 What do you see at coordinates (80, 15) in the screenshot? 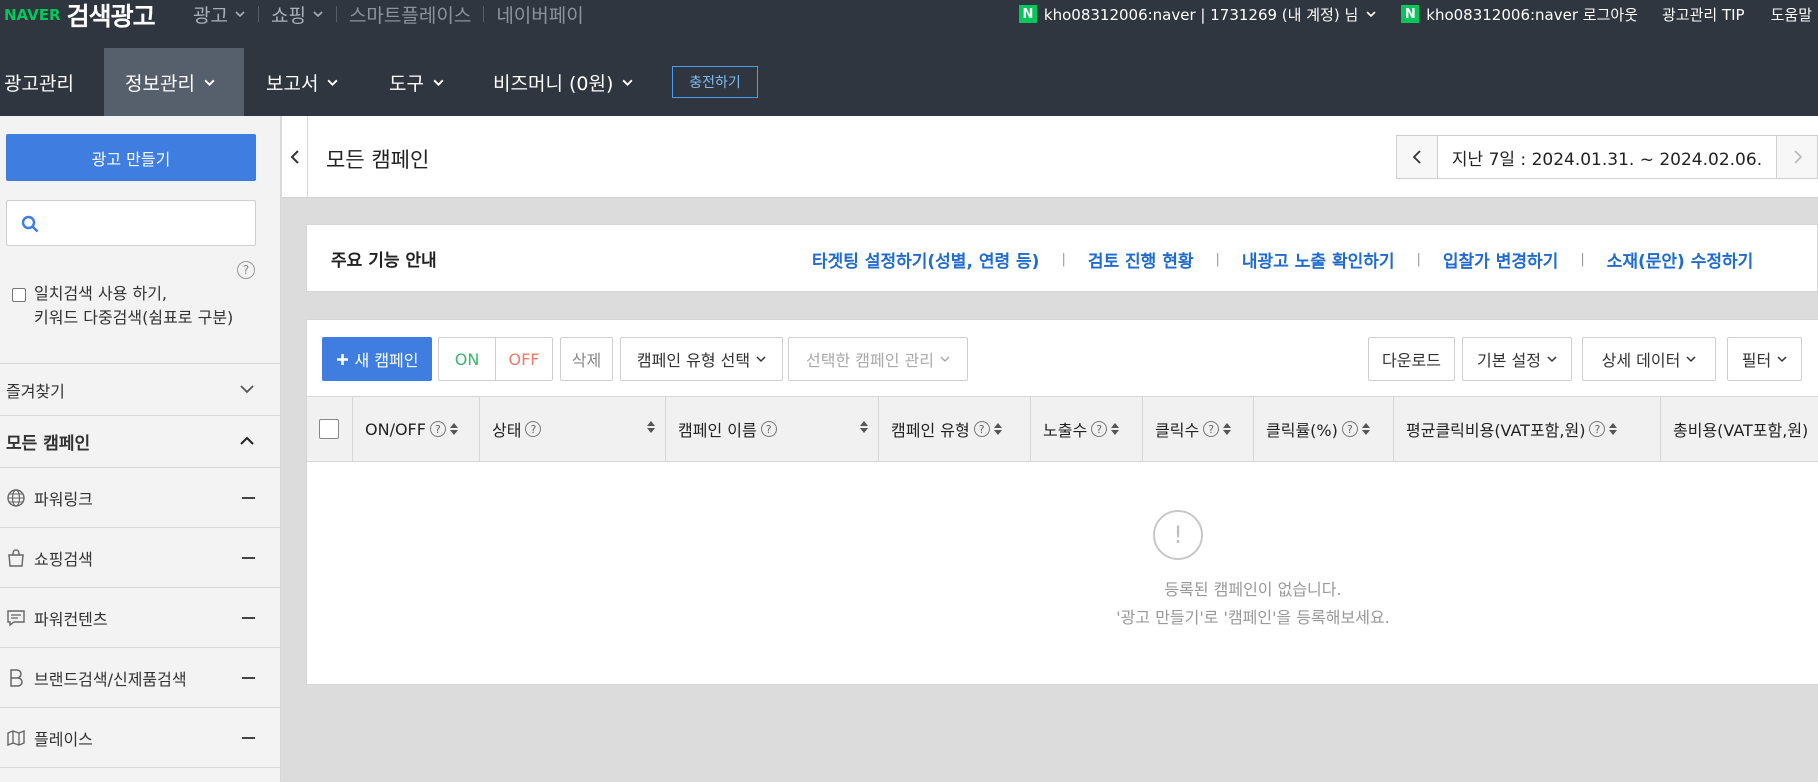
I see `logo: NAVER 검색광고` at bounding box center [80, 15].